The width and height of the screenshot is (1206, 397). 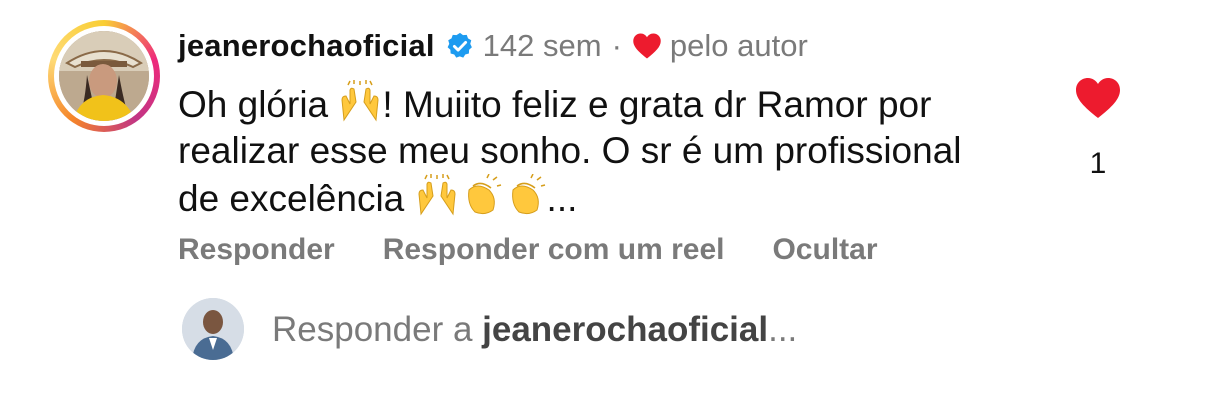 I want to click on current-user-avatar, so click(x=213, y=329).